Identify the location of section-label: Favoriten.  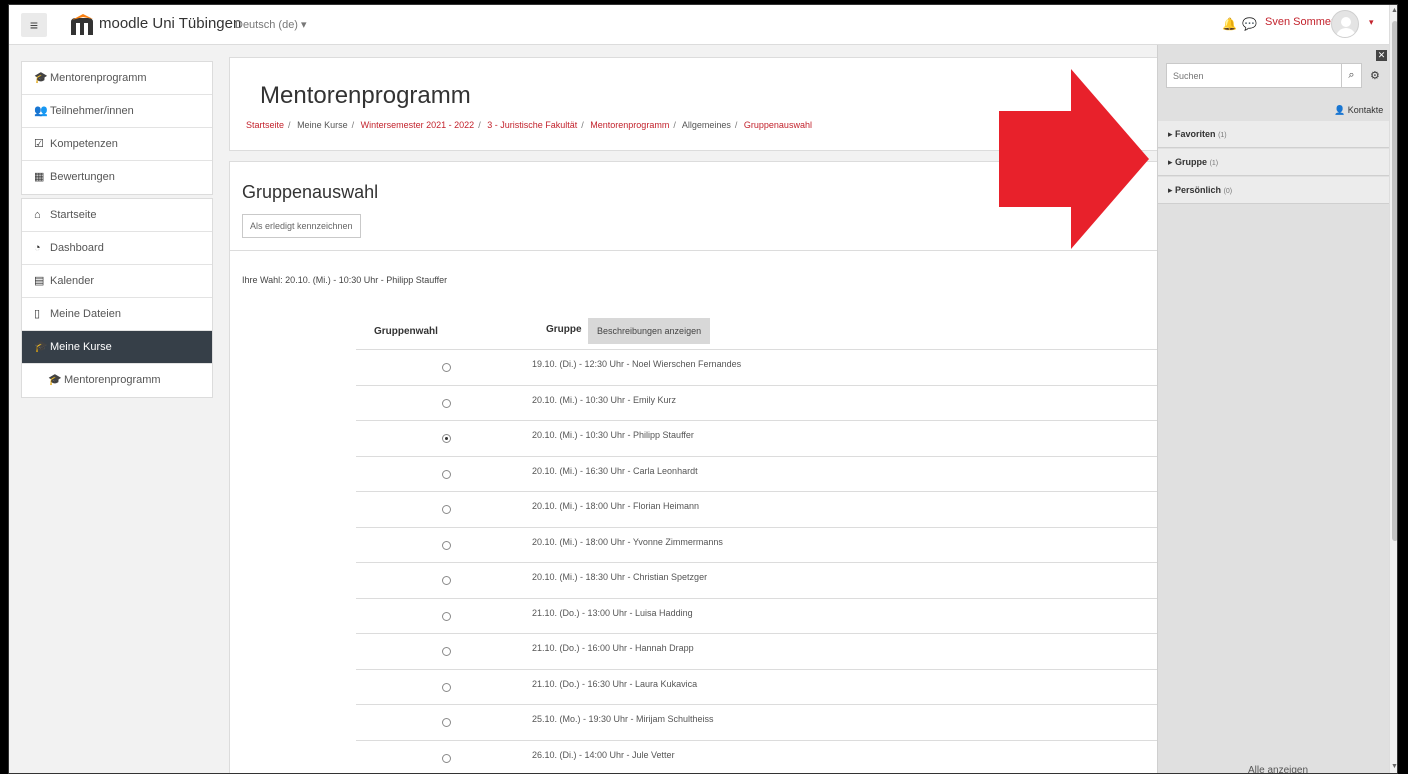
(1195, 134).